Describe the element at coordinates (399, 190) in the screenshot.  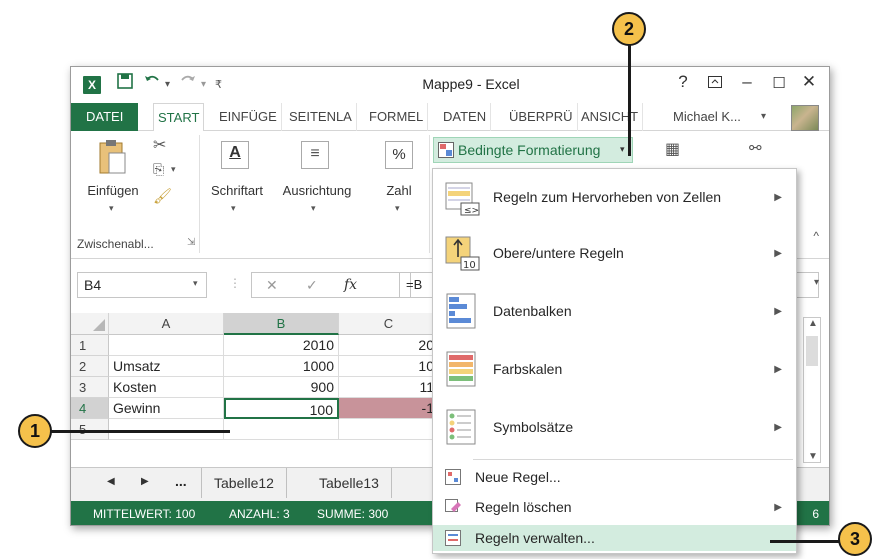
I see `number-button-label: Zahl` at that location.